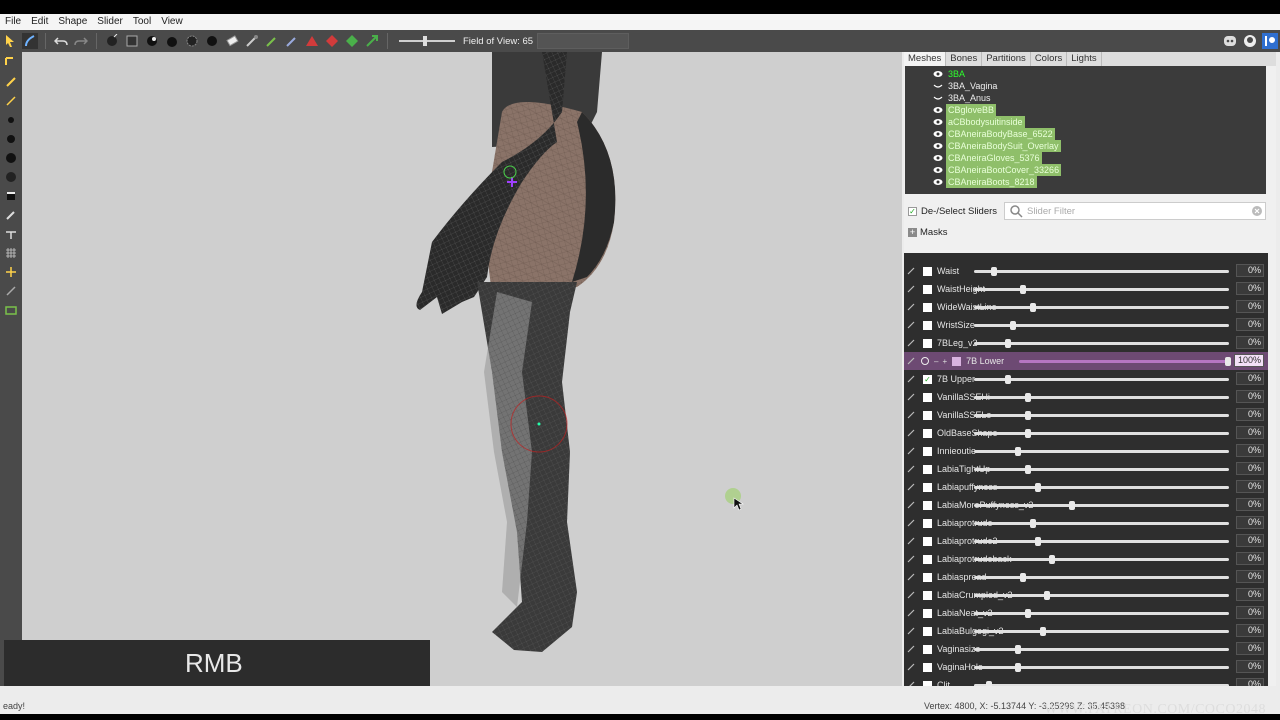 The height and width of the screenshot is (720, 1280). What do you see at coordinates (11, 139) in the screenshot?
I see `dot-medium-icon` at bounding box center [11, 139].